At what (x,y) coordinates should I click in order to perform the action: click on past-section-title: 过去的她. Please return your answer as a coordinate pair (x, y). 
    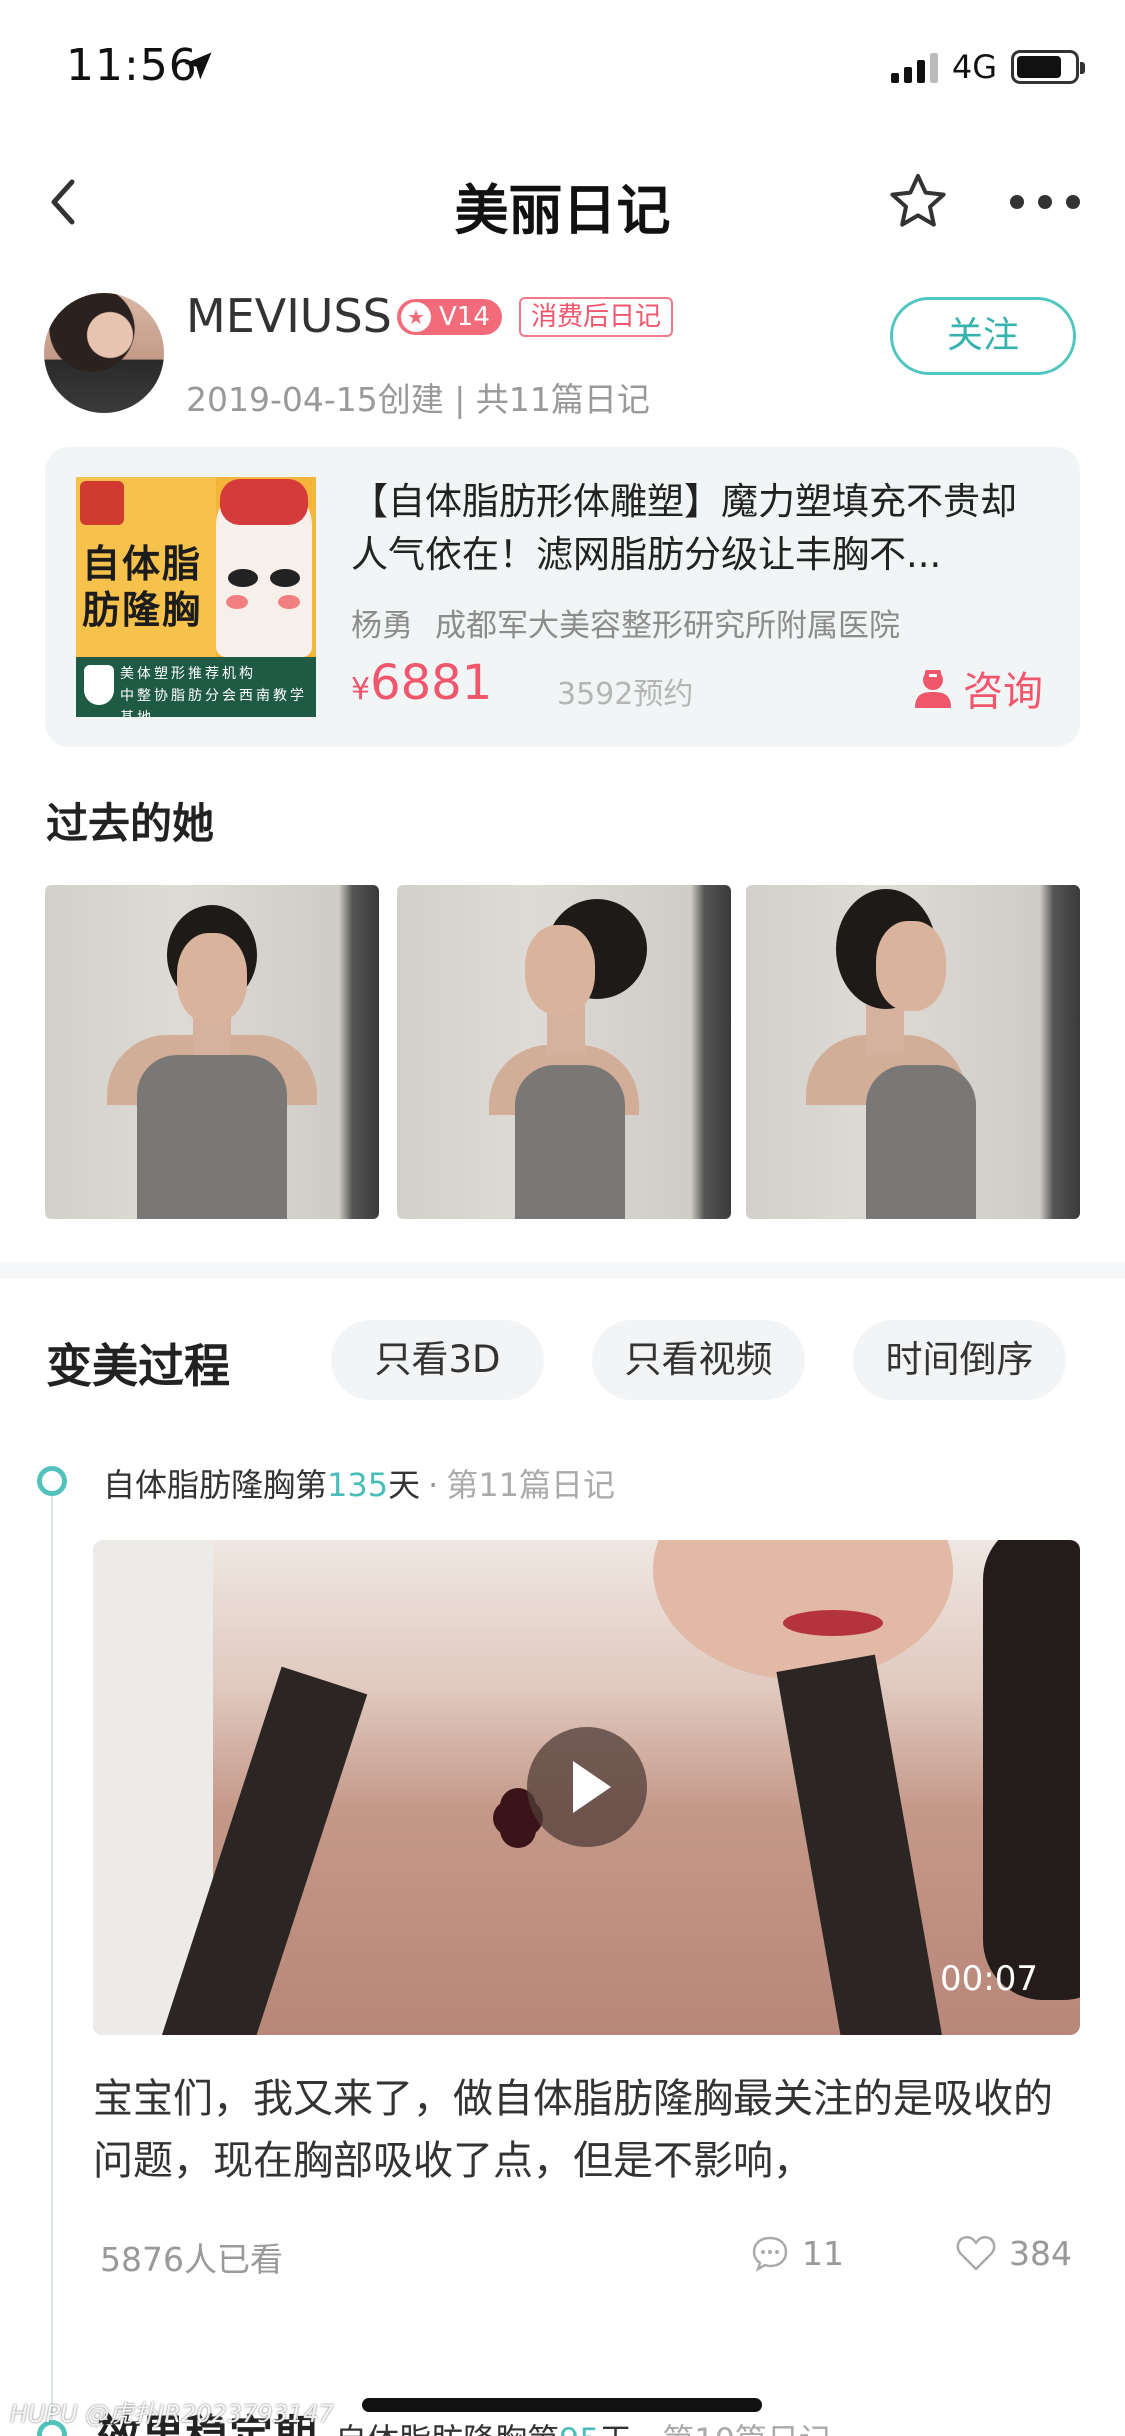
    Looking at the image, I should click on (130, 823).